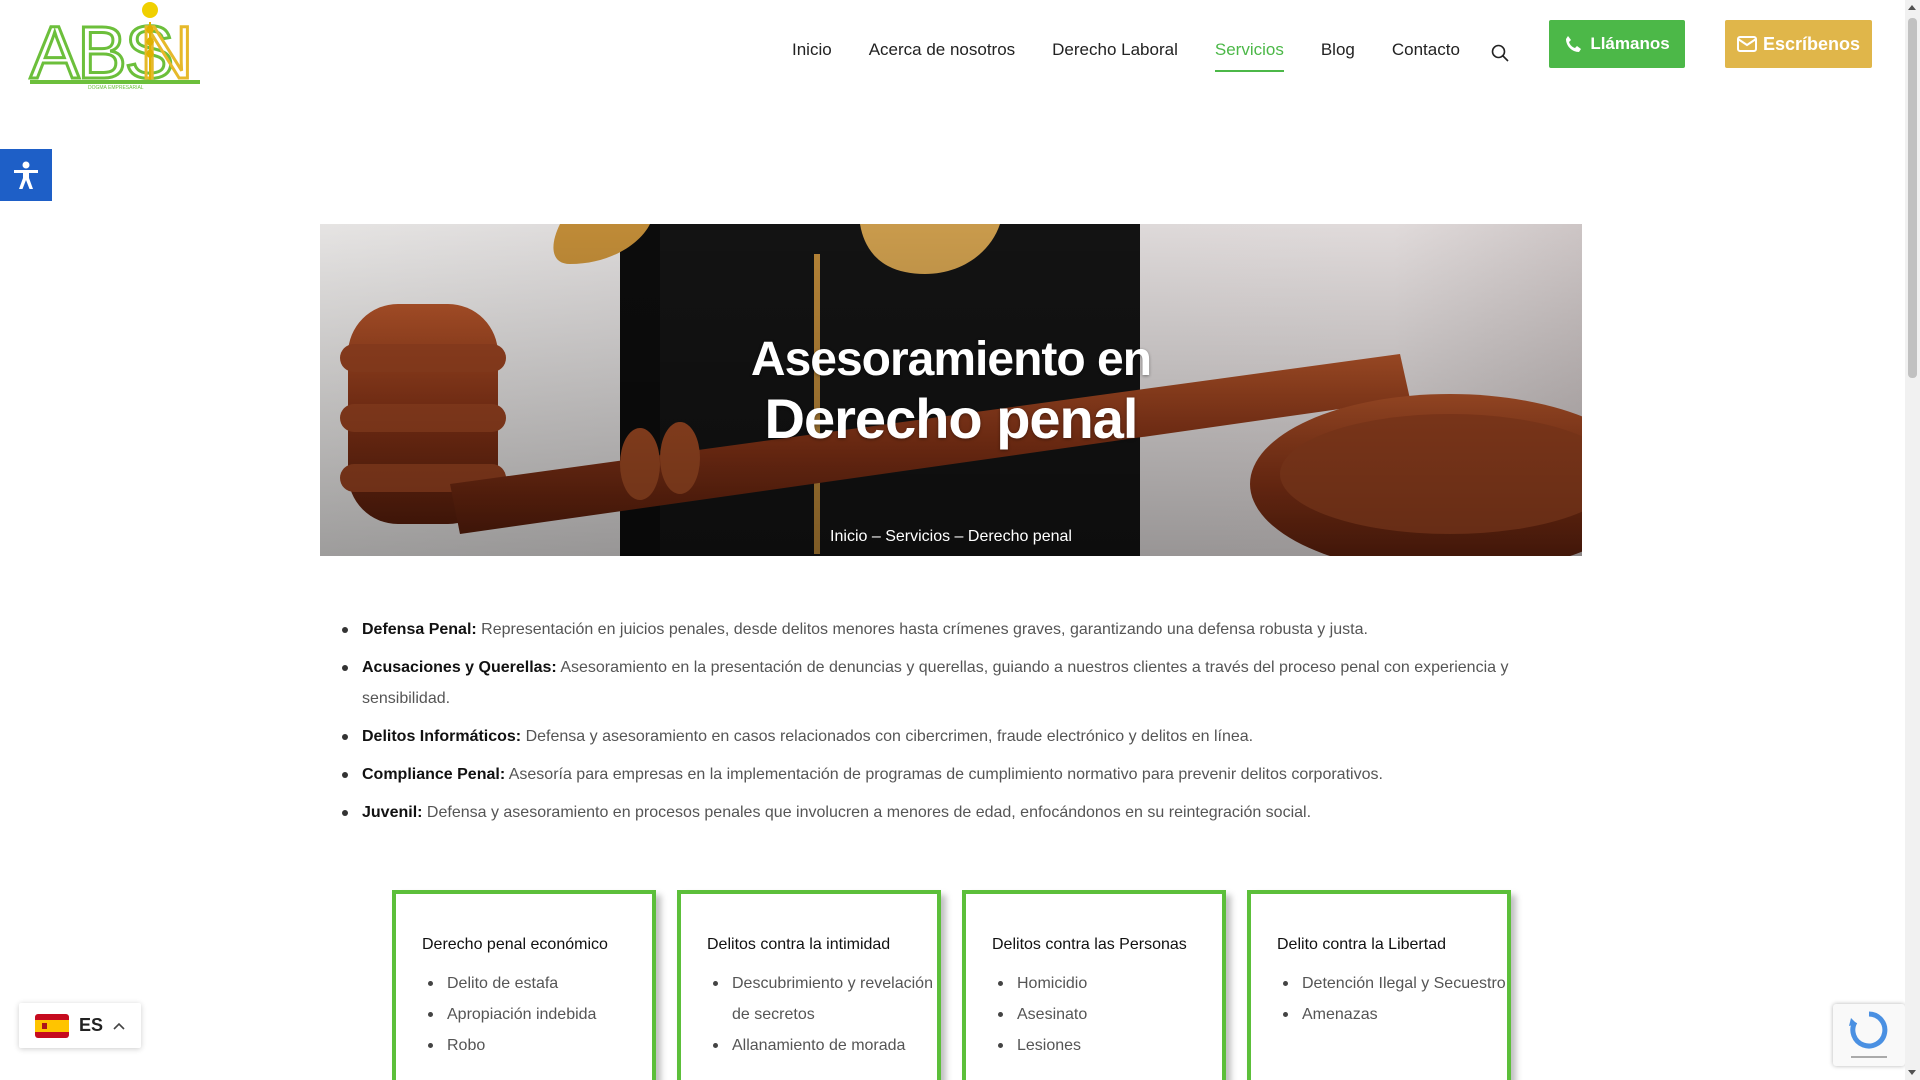 Image resolution: width=1920 pixels, height=1080 pixels. Describe the element at coordinates (434, 774) in the screenshot. I see `service-term: Compliance Penal:` at that location.